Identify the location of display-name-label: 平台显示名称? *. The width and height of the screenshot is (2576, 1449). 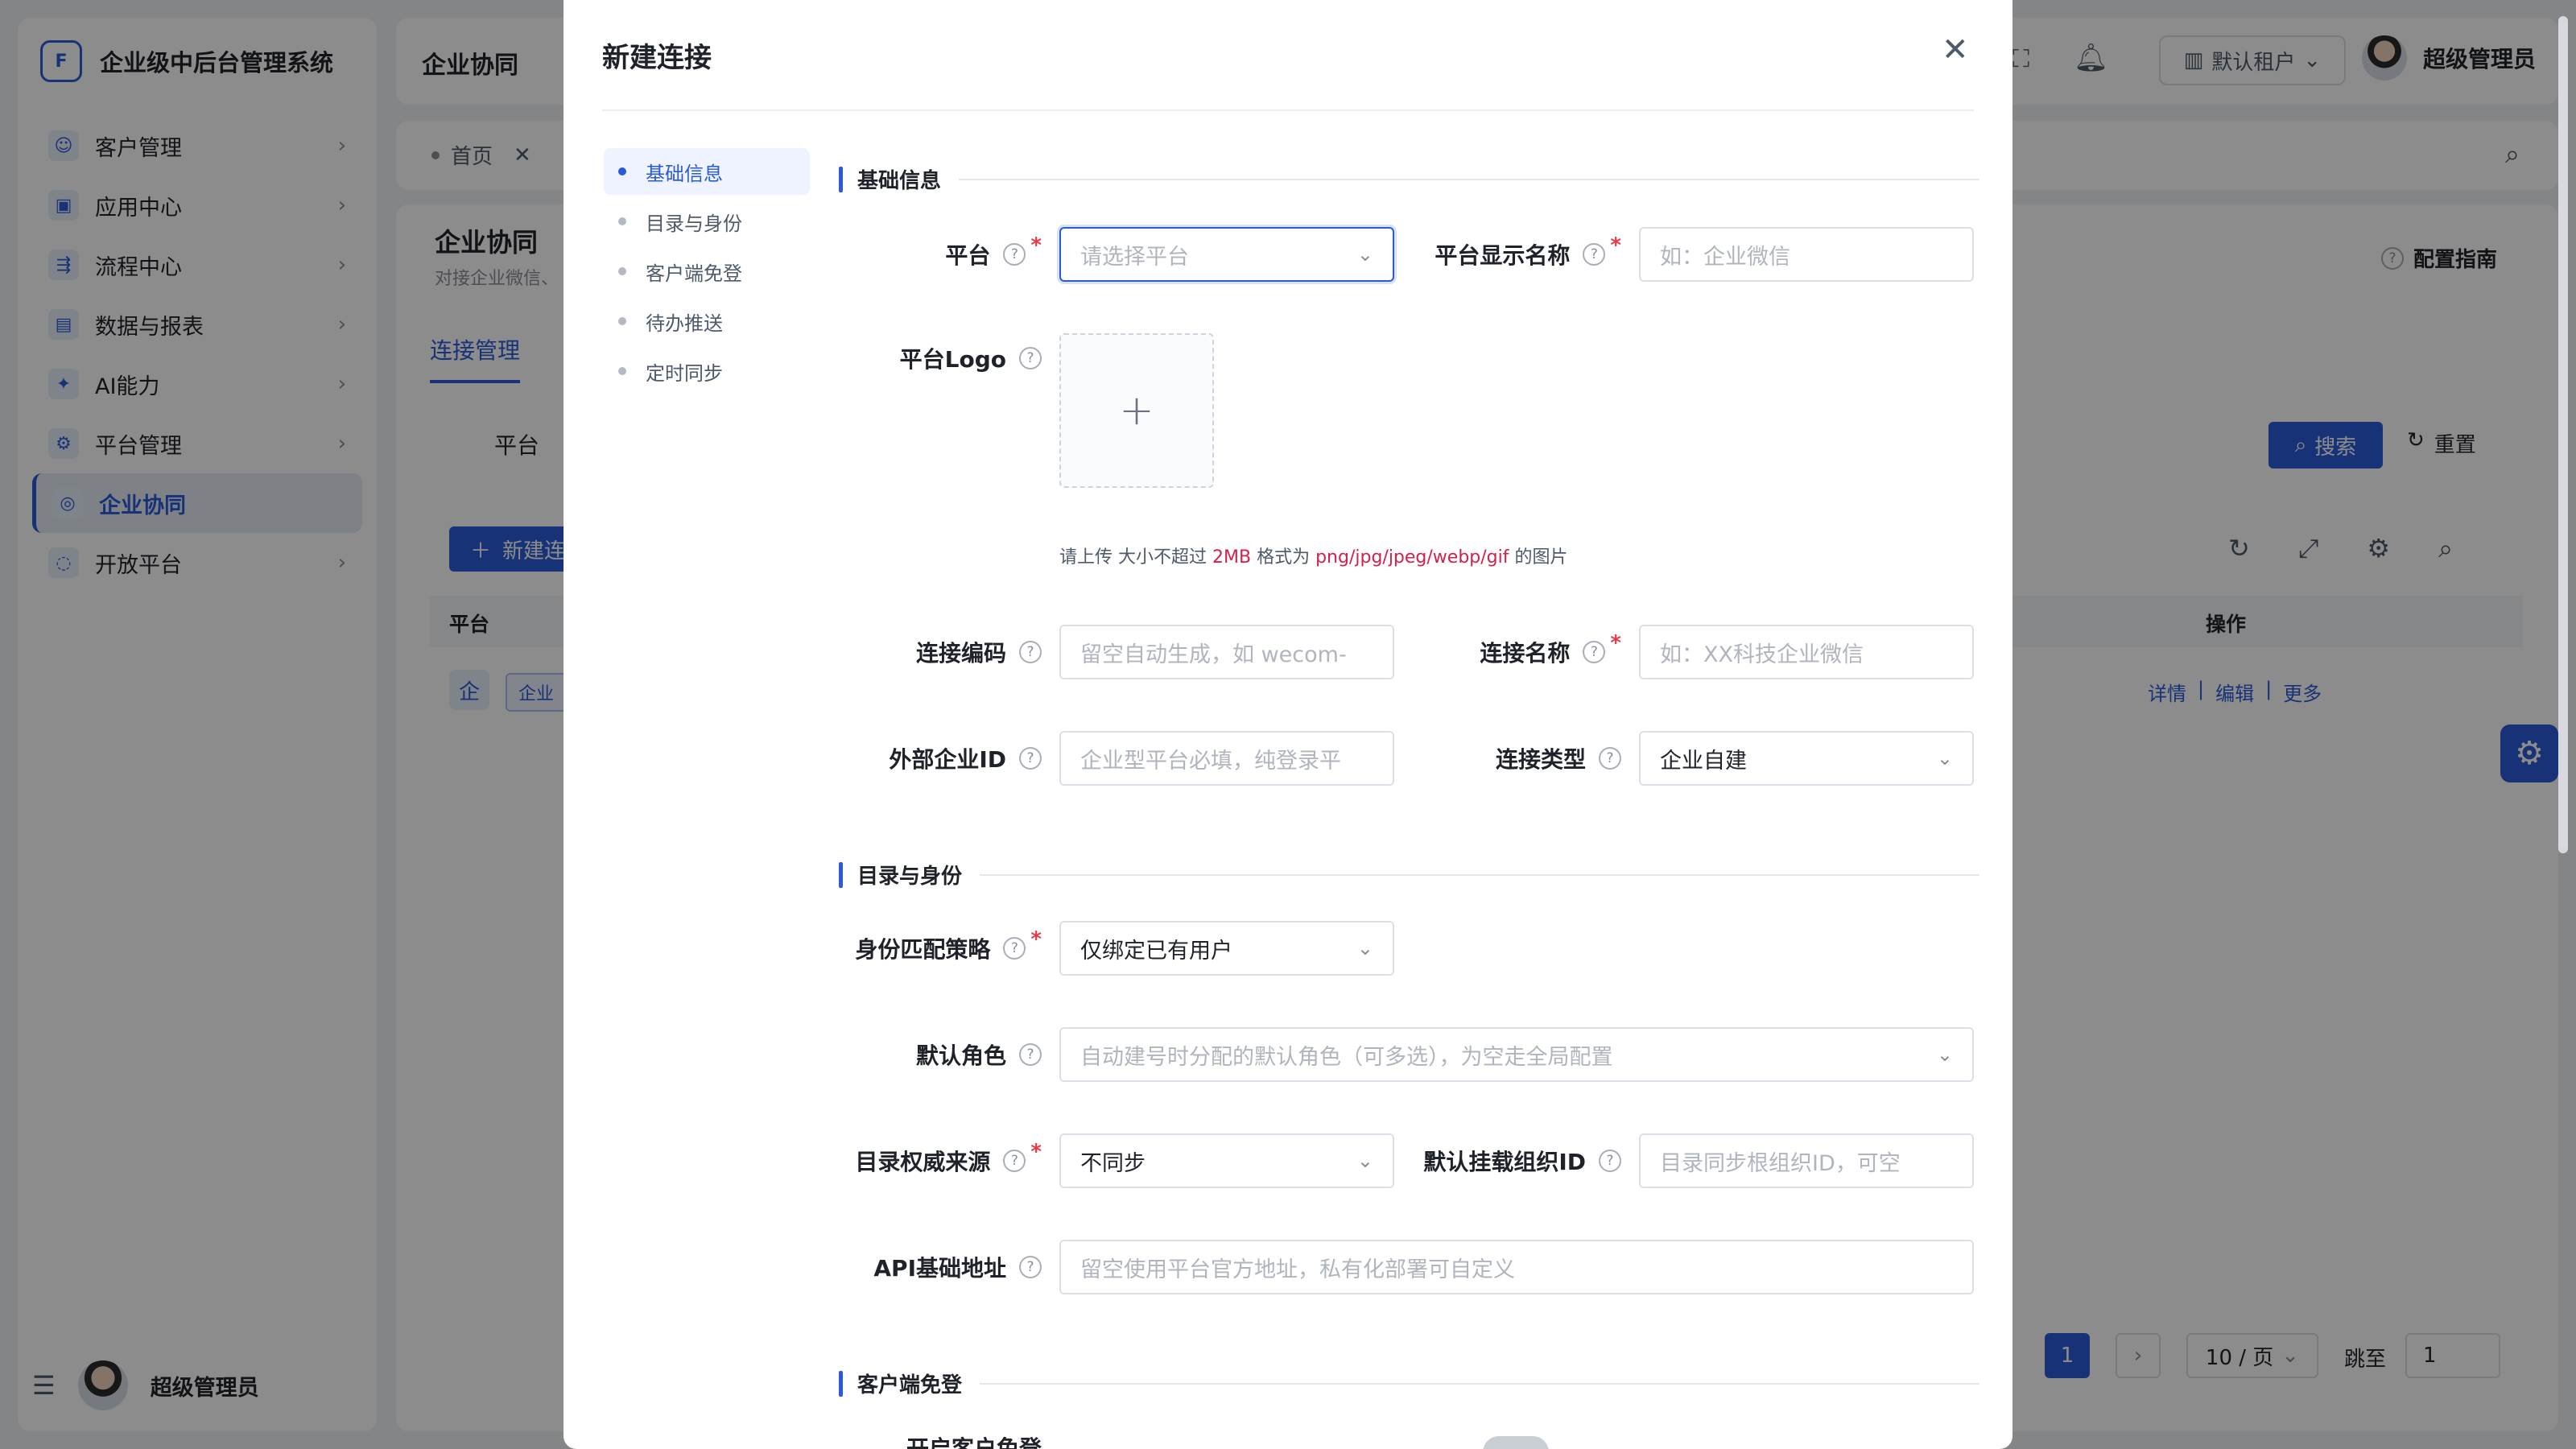
(1511, 254).